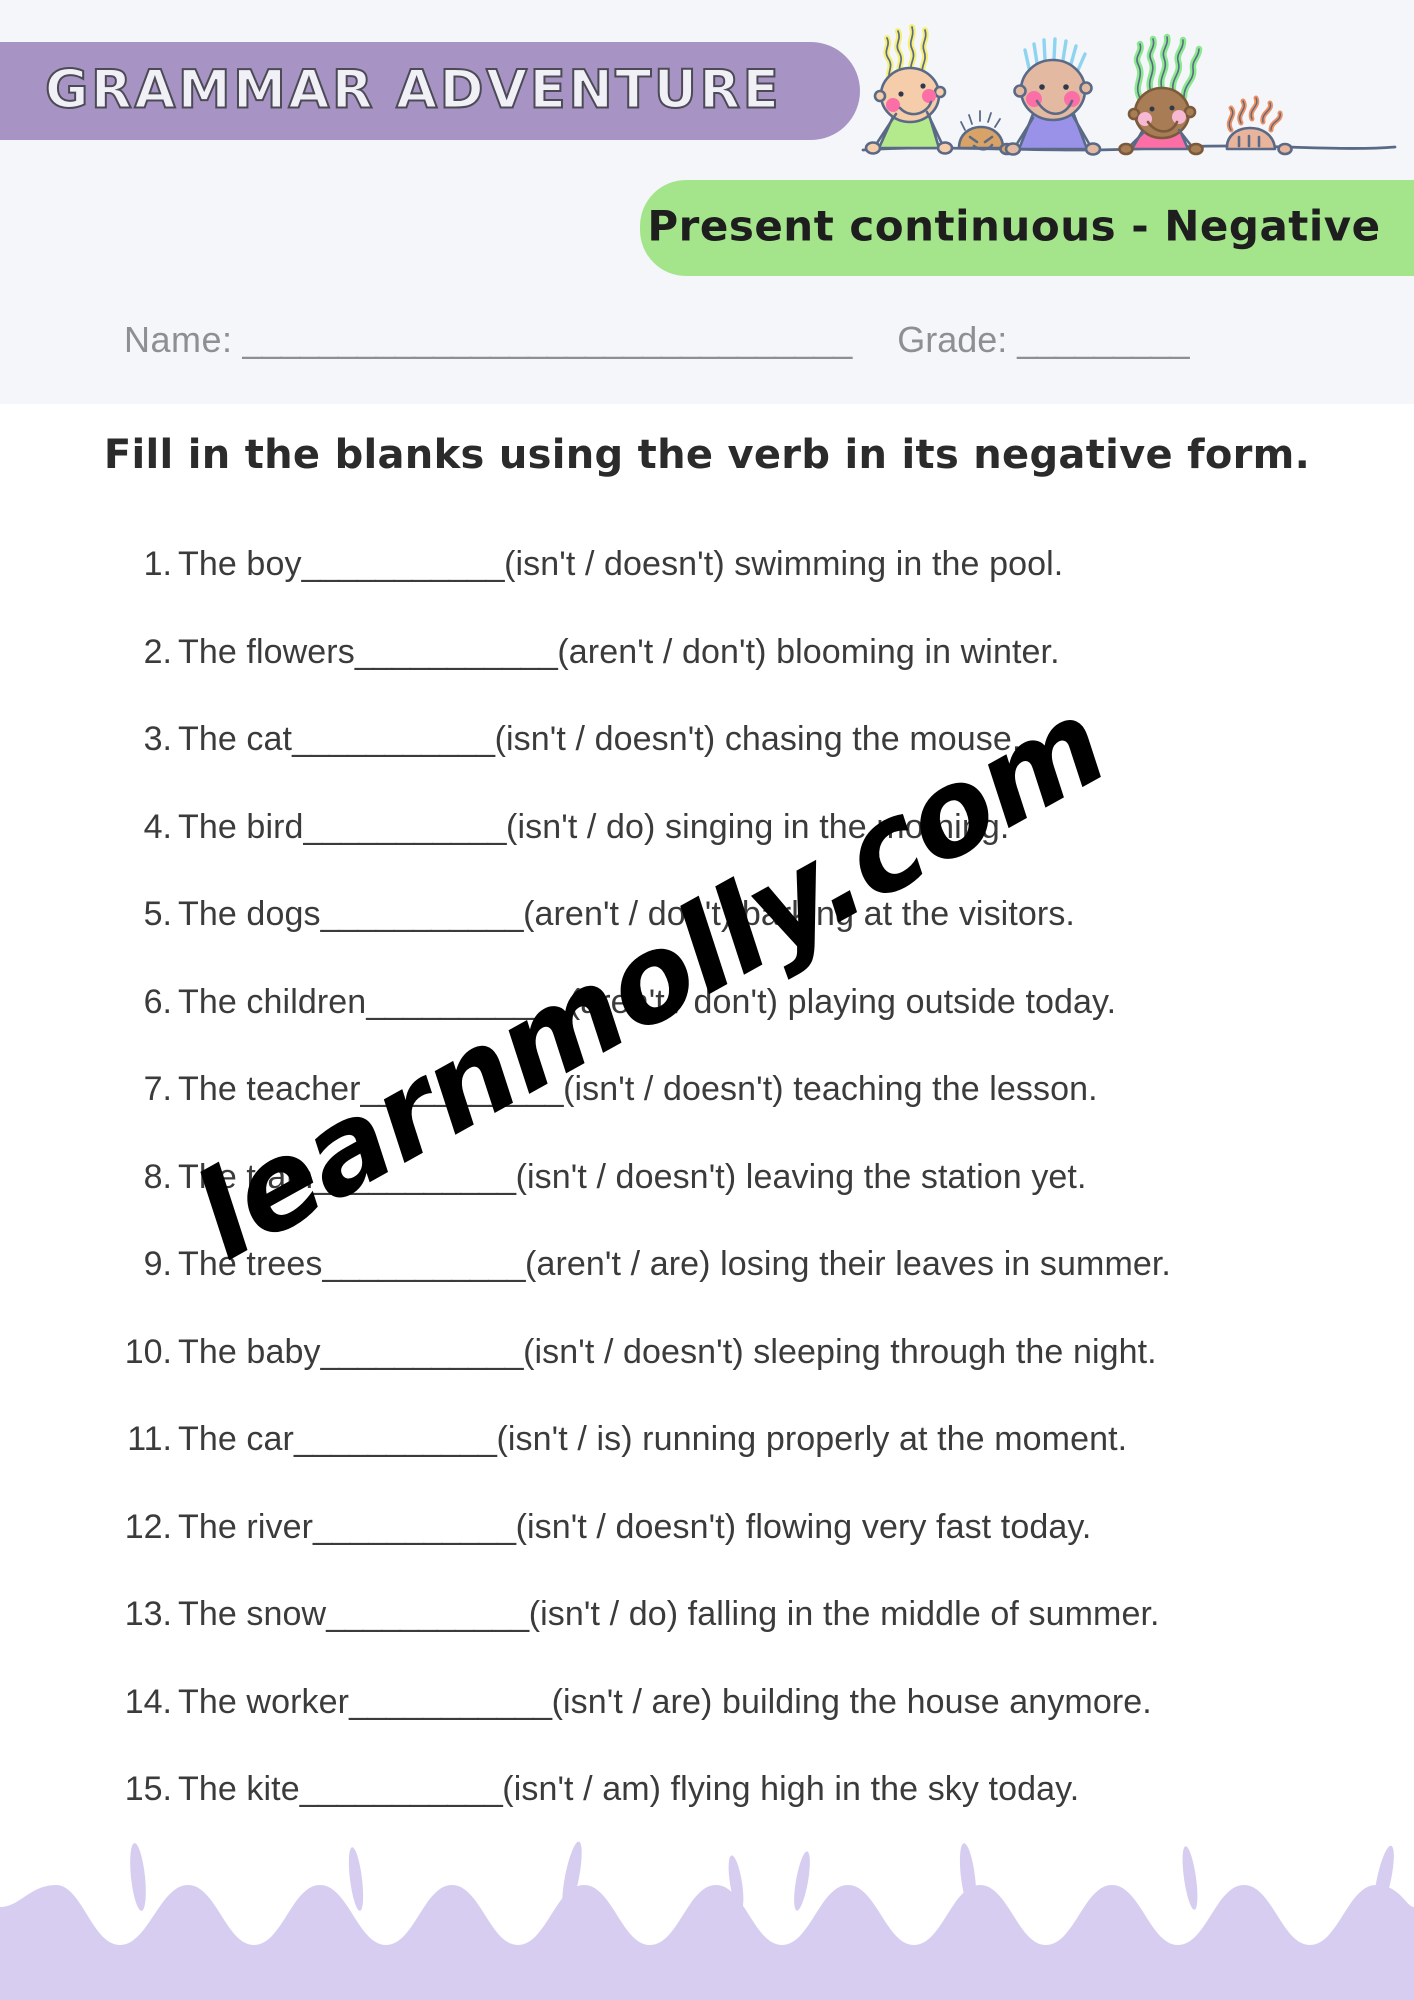  I want to click on question-number: 13., so click(148, 1614).